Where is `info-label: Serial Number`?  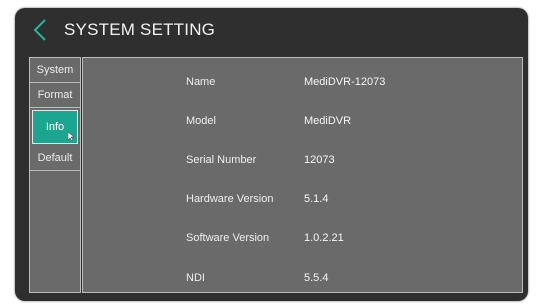 info-label: Serial Number is located at coordinates (221, 160).